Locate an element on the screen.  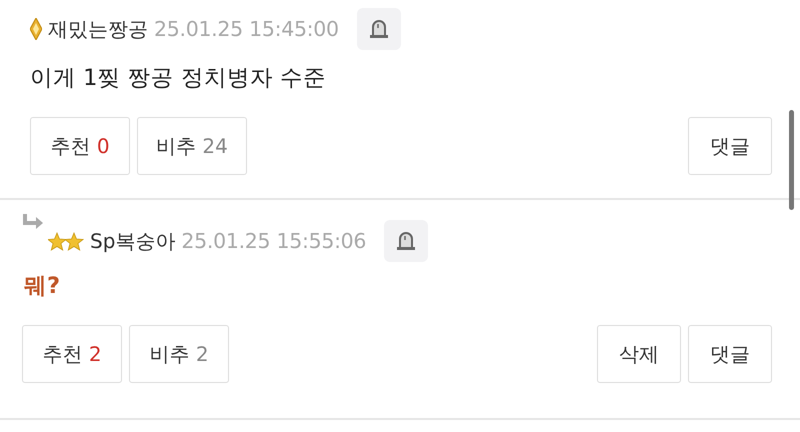
author-name: 재밌는짱공 is located at coordinates (98, 29).